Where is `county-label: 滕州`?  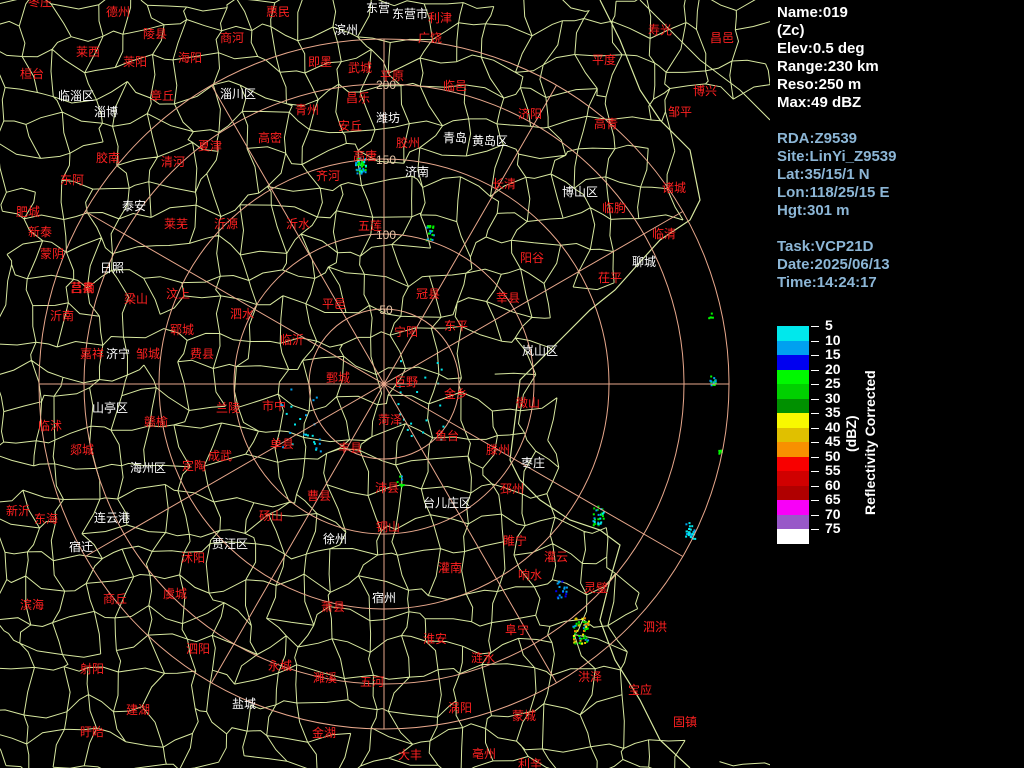 county-label: 滕州 is located at coordinates (498, 449).